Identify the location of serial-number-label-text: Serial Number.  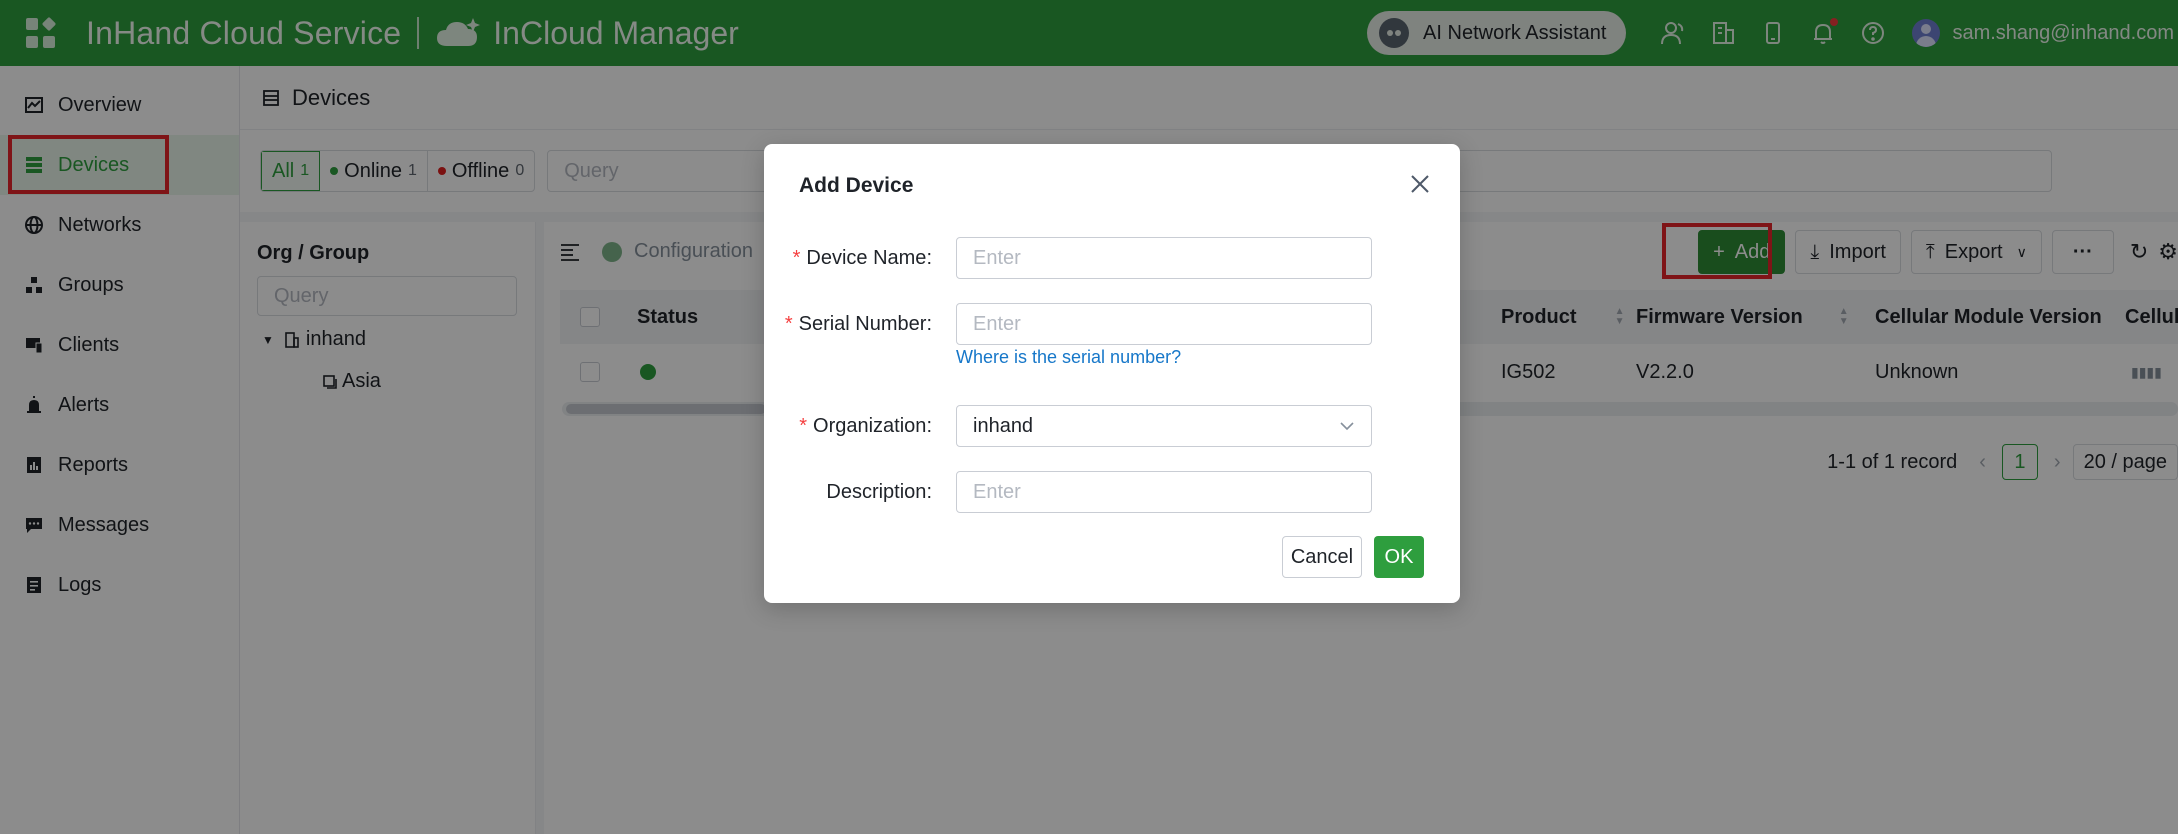
(862, 323).